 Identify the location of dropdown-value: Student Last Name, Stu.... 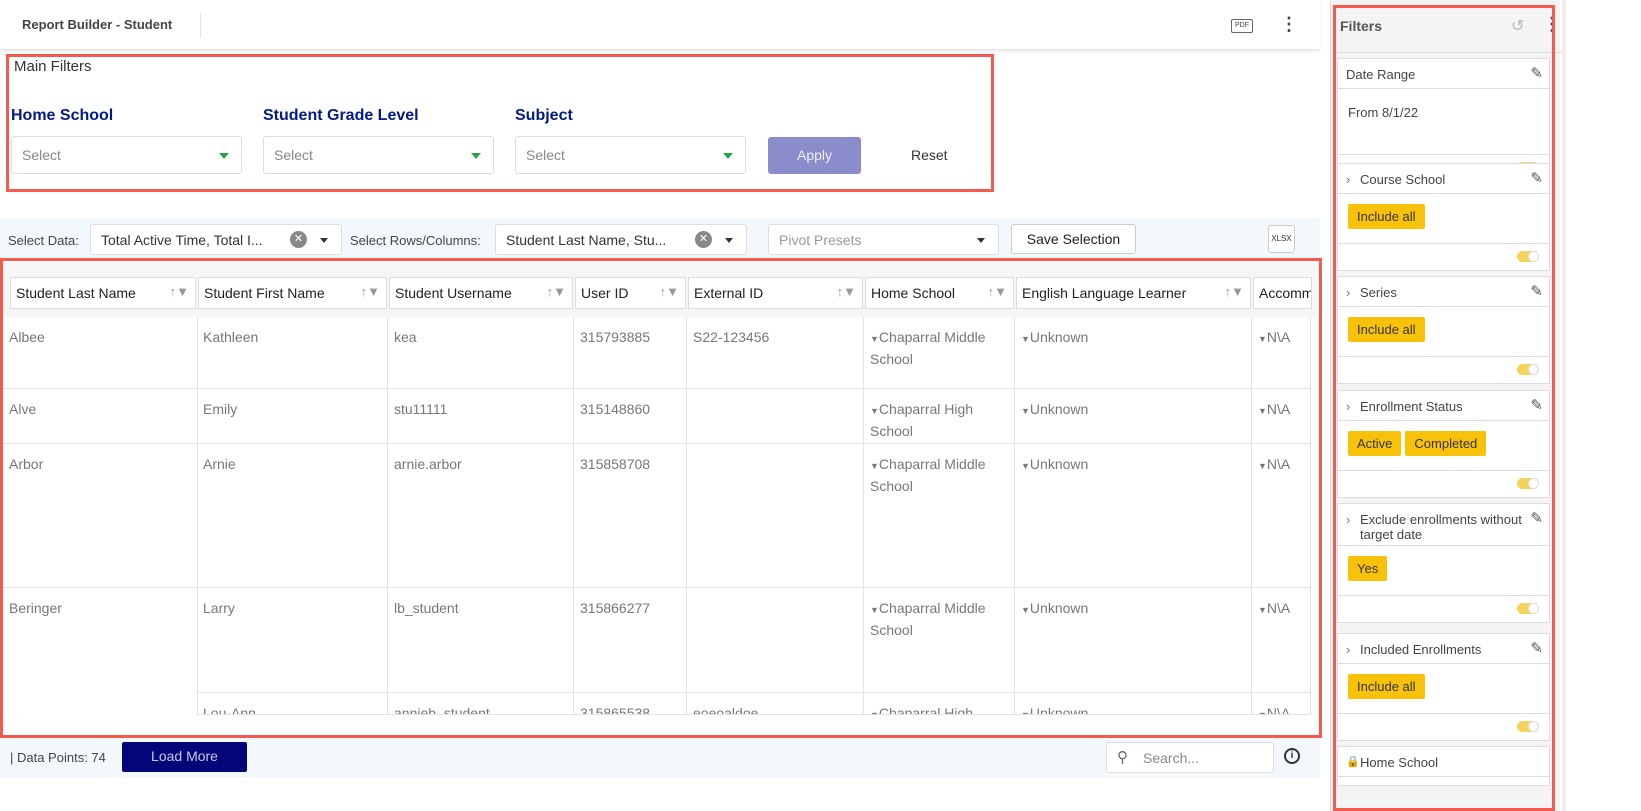
(586, 240).